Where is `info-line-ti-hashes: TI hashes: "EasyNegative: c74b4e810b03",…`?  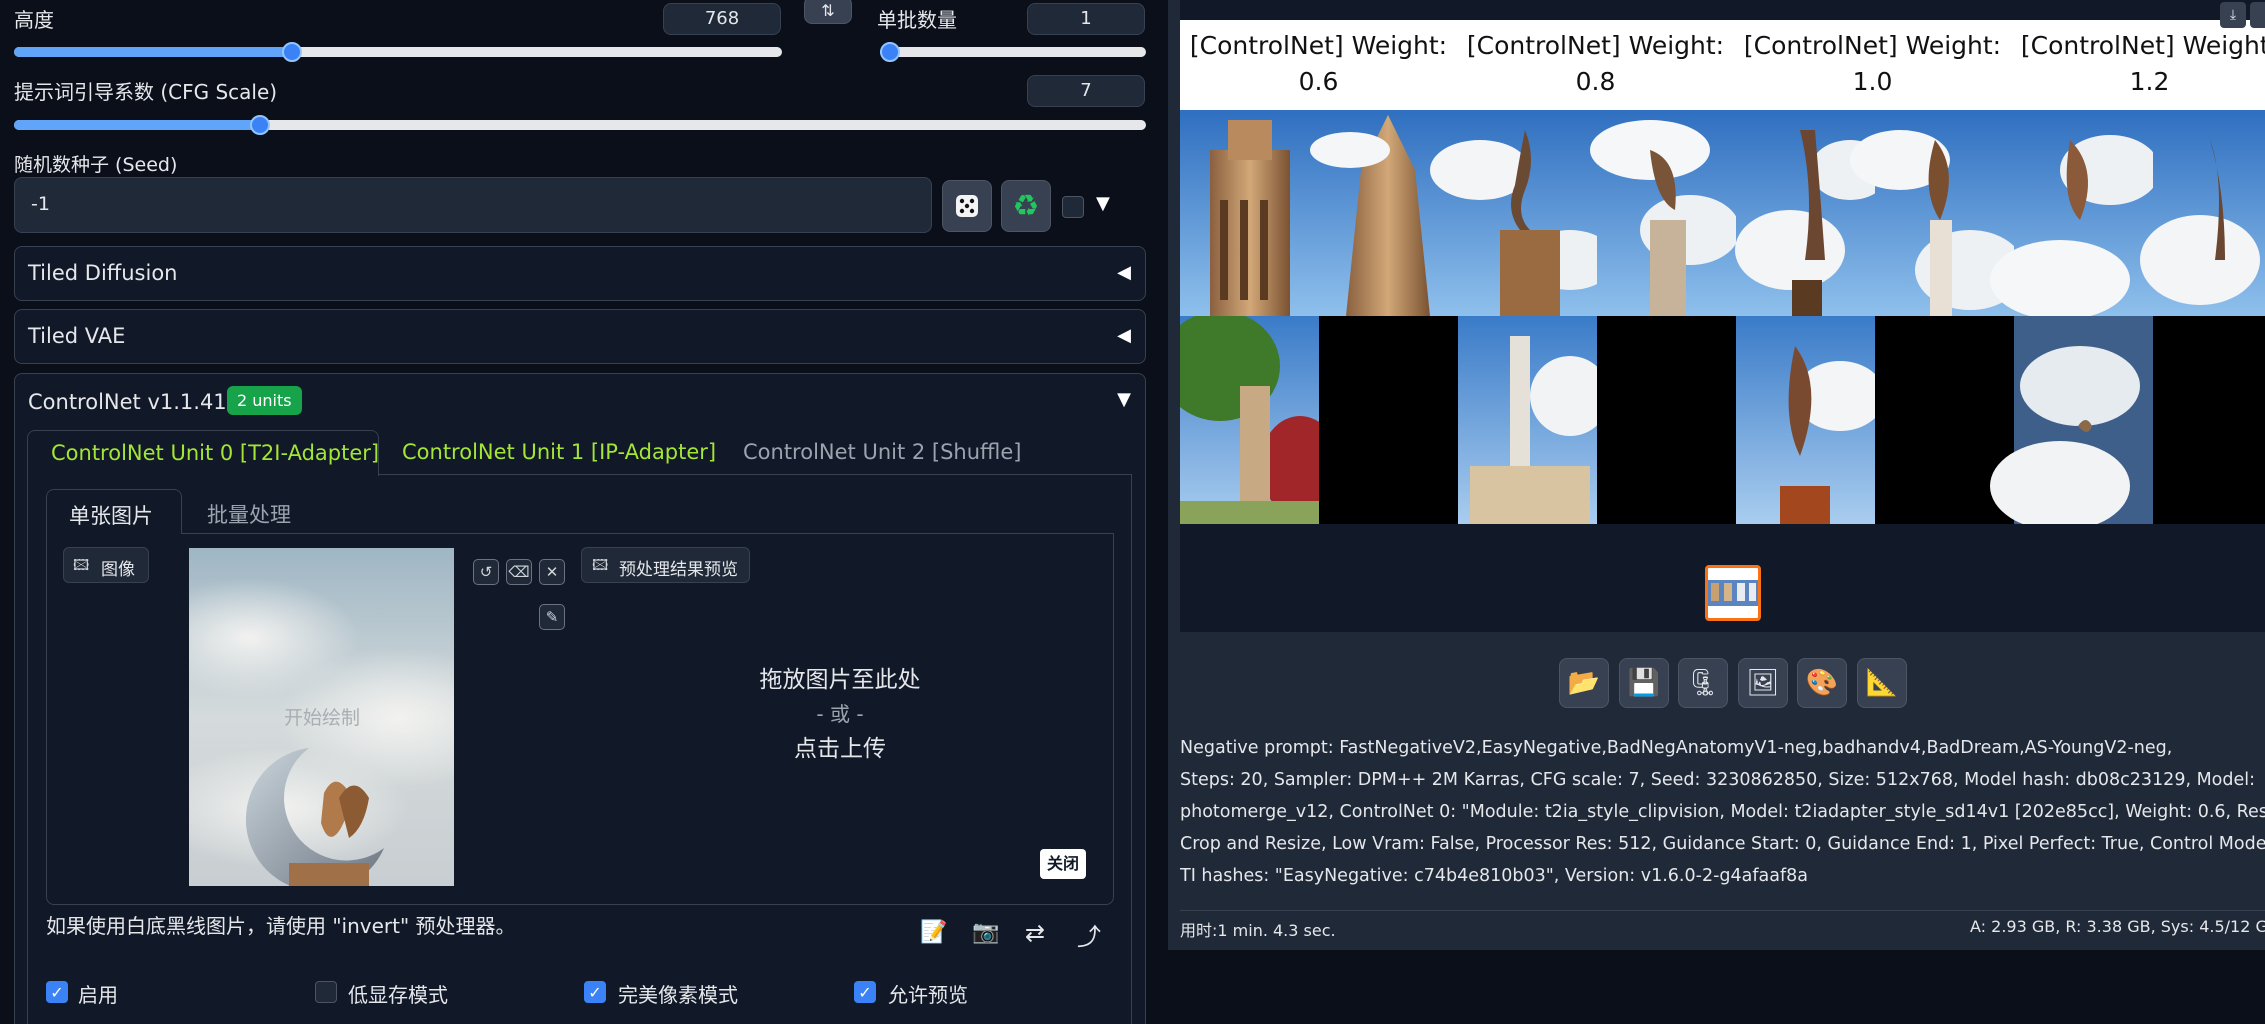 info-line-ti-hashes: TI hashes: "EasyNegative: c74b4e810b03",… is located at coordinates (1494, 876).